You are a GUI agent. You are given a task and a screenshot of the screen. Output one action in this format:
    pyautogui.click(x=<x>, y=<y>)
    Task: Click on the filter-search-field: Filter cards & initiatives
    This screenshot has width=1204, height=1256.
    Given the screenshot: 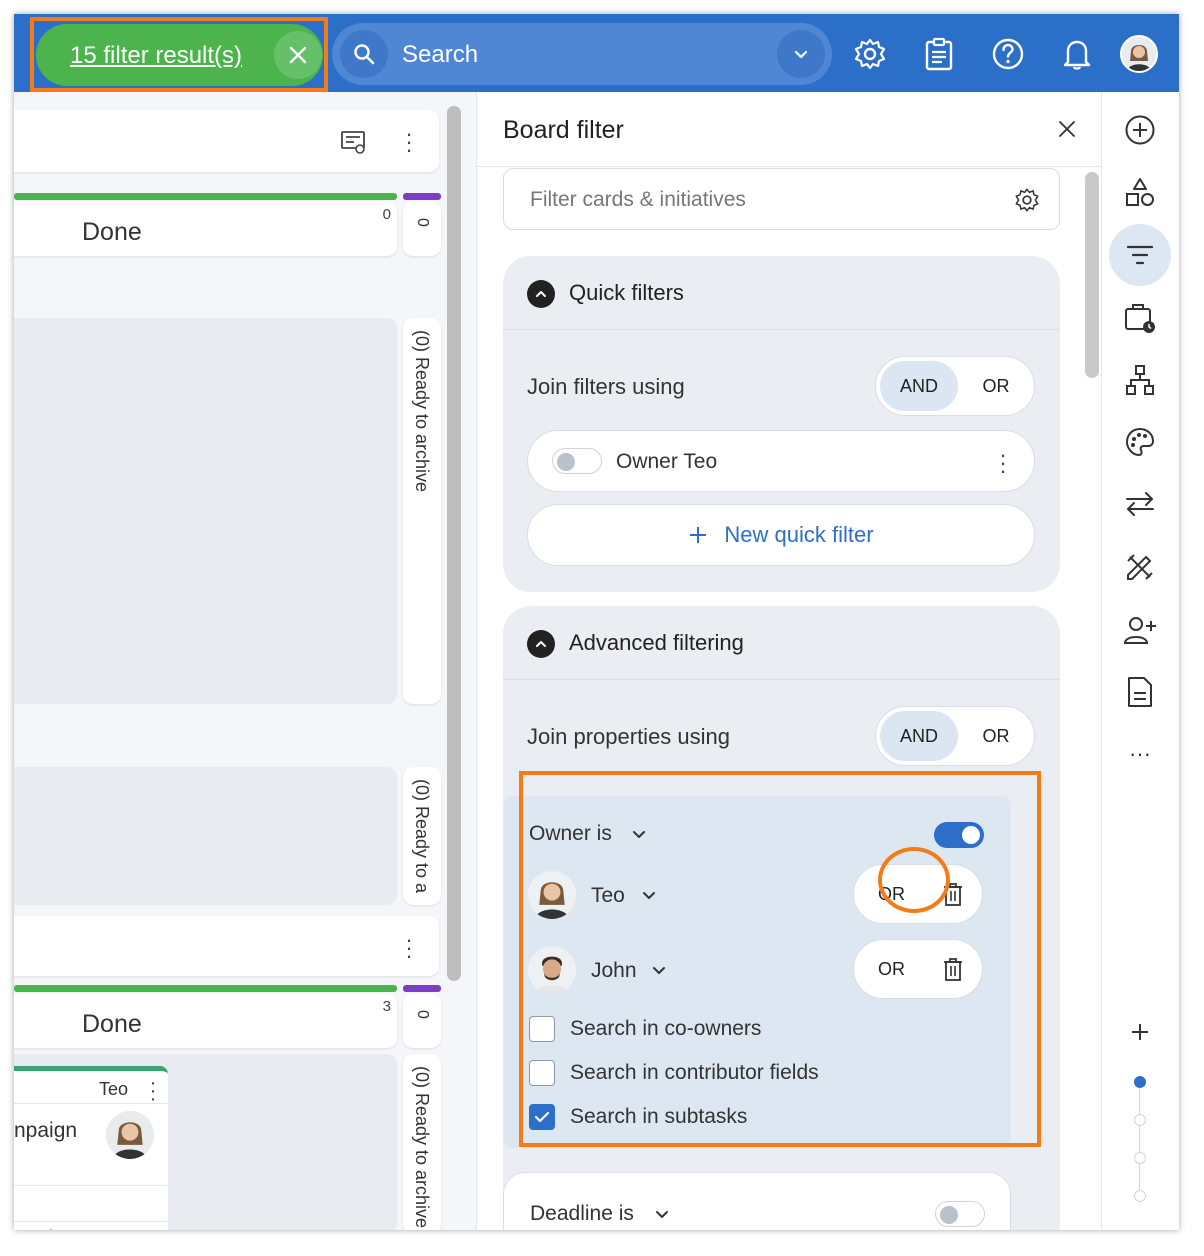 What is the action you would take?
    pyautogui.click(x=781, y=199)
    